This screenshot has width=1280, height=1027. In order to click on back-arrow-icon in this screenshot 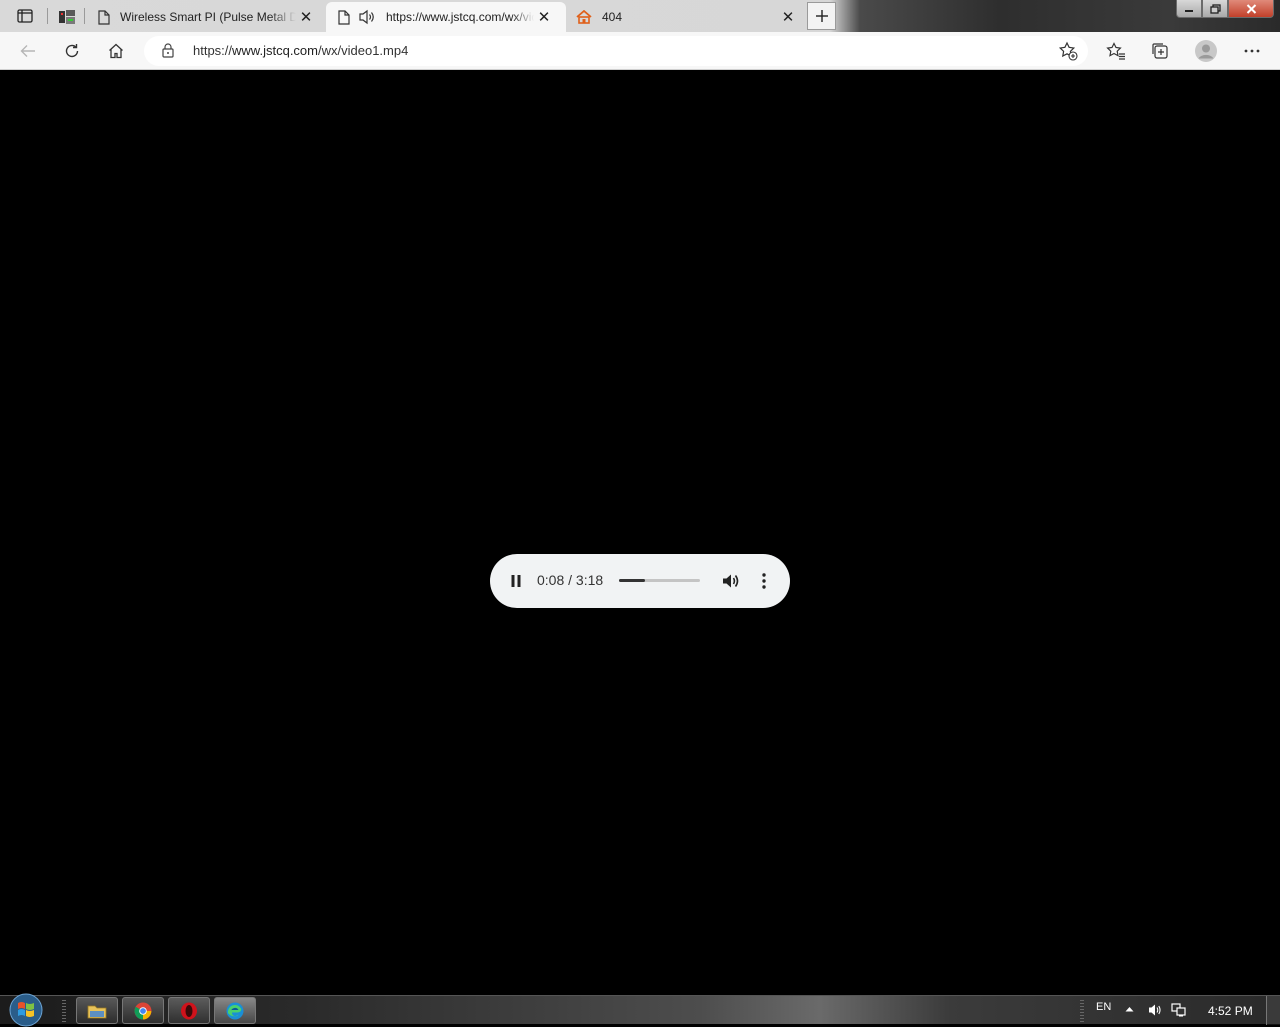, I will do `click(28, 51)`.